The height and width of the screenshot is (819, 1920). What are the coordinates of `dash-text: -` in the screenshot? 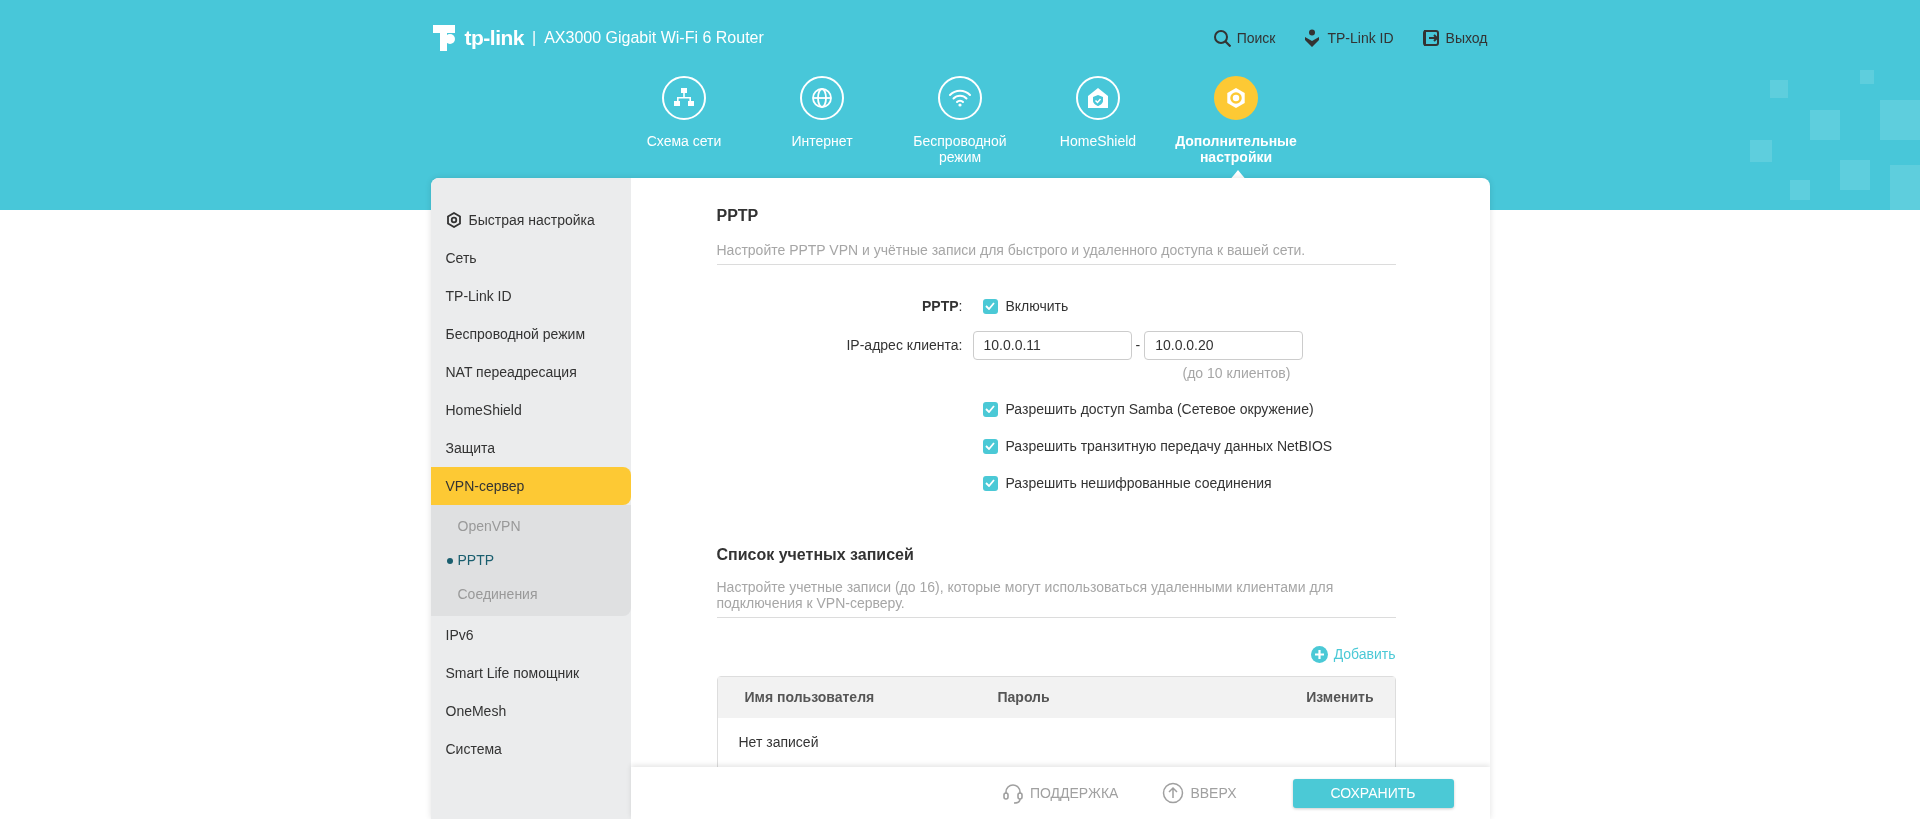 It's located at (1138, 345).